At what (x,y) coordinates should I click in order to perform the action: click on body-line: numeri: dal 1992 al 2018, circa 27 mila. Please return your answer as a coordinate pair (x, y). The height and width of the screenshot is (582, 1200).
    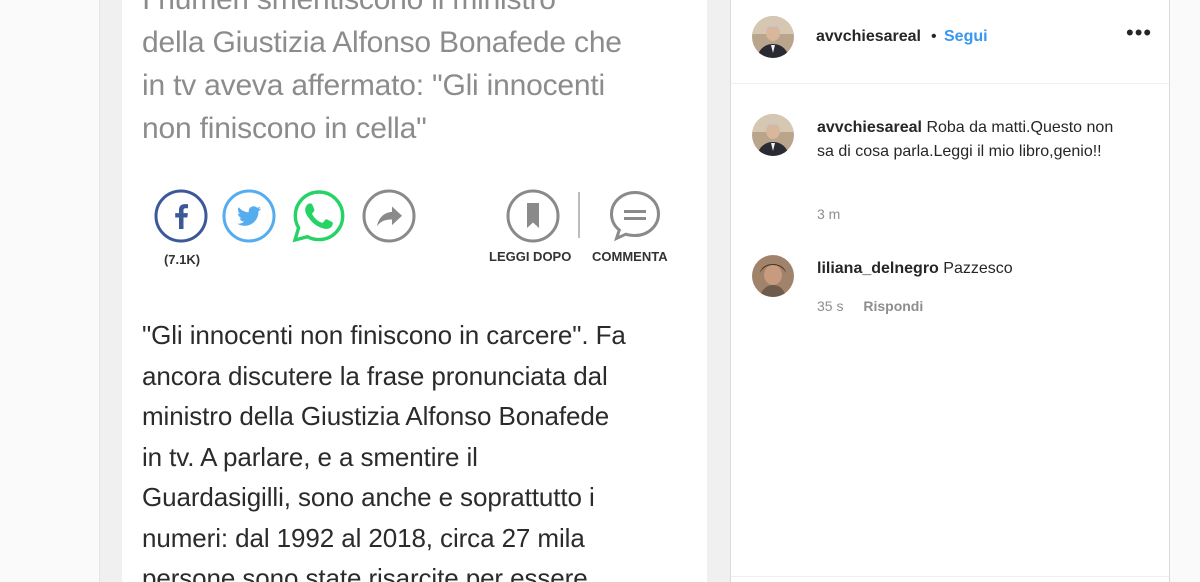
    Looking at the image, I should click on (363, 537).